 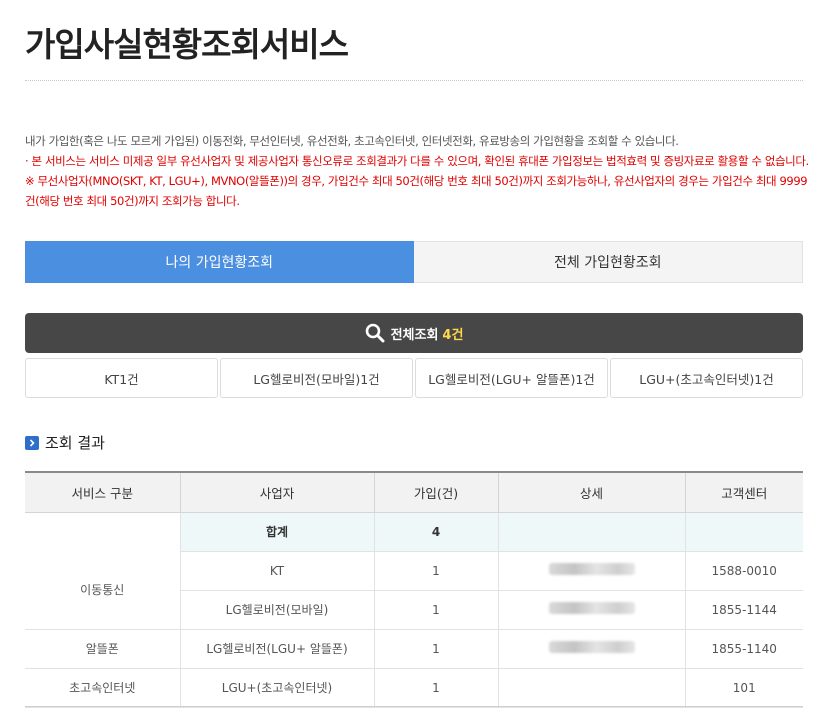 I want to click on total-row-center, so click(x=743, y=532).